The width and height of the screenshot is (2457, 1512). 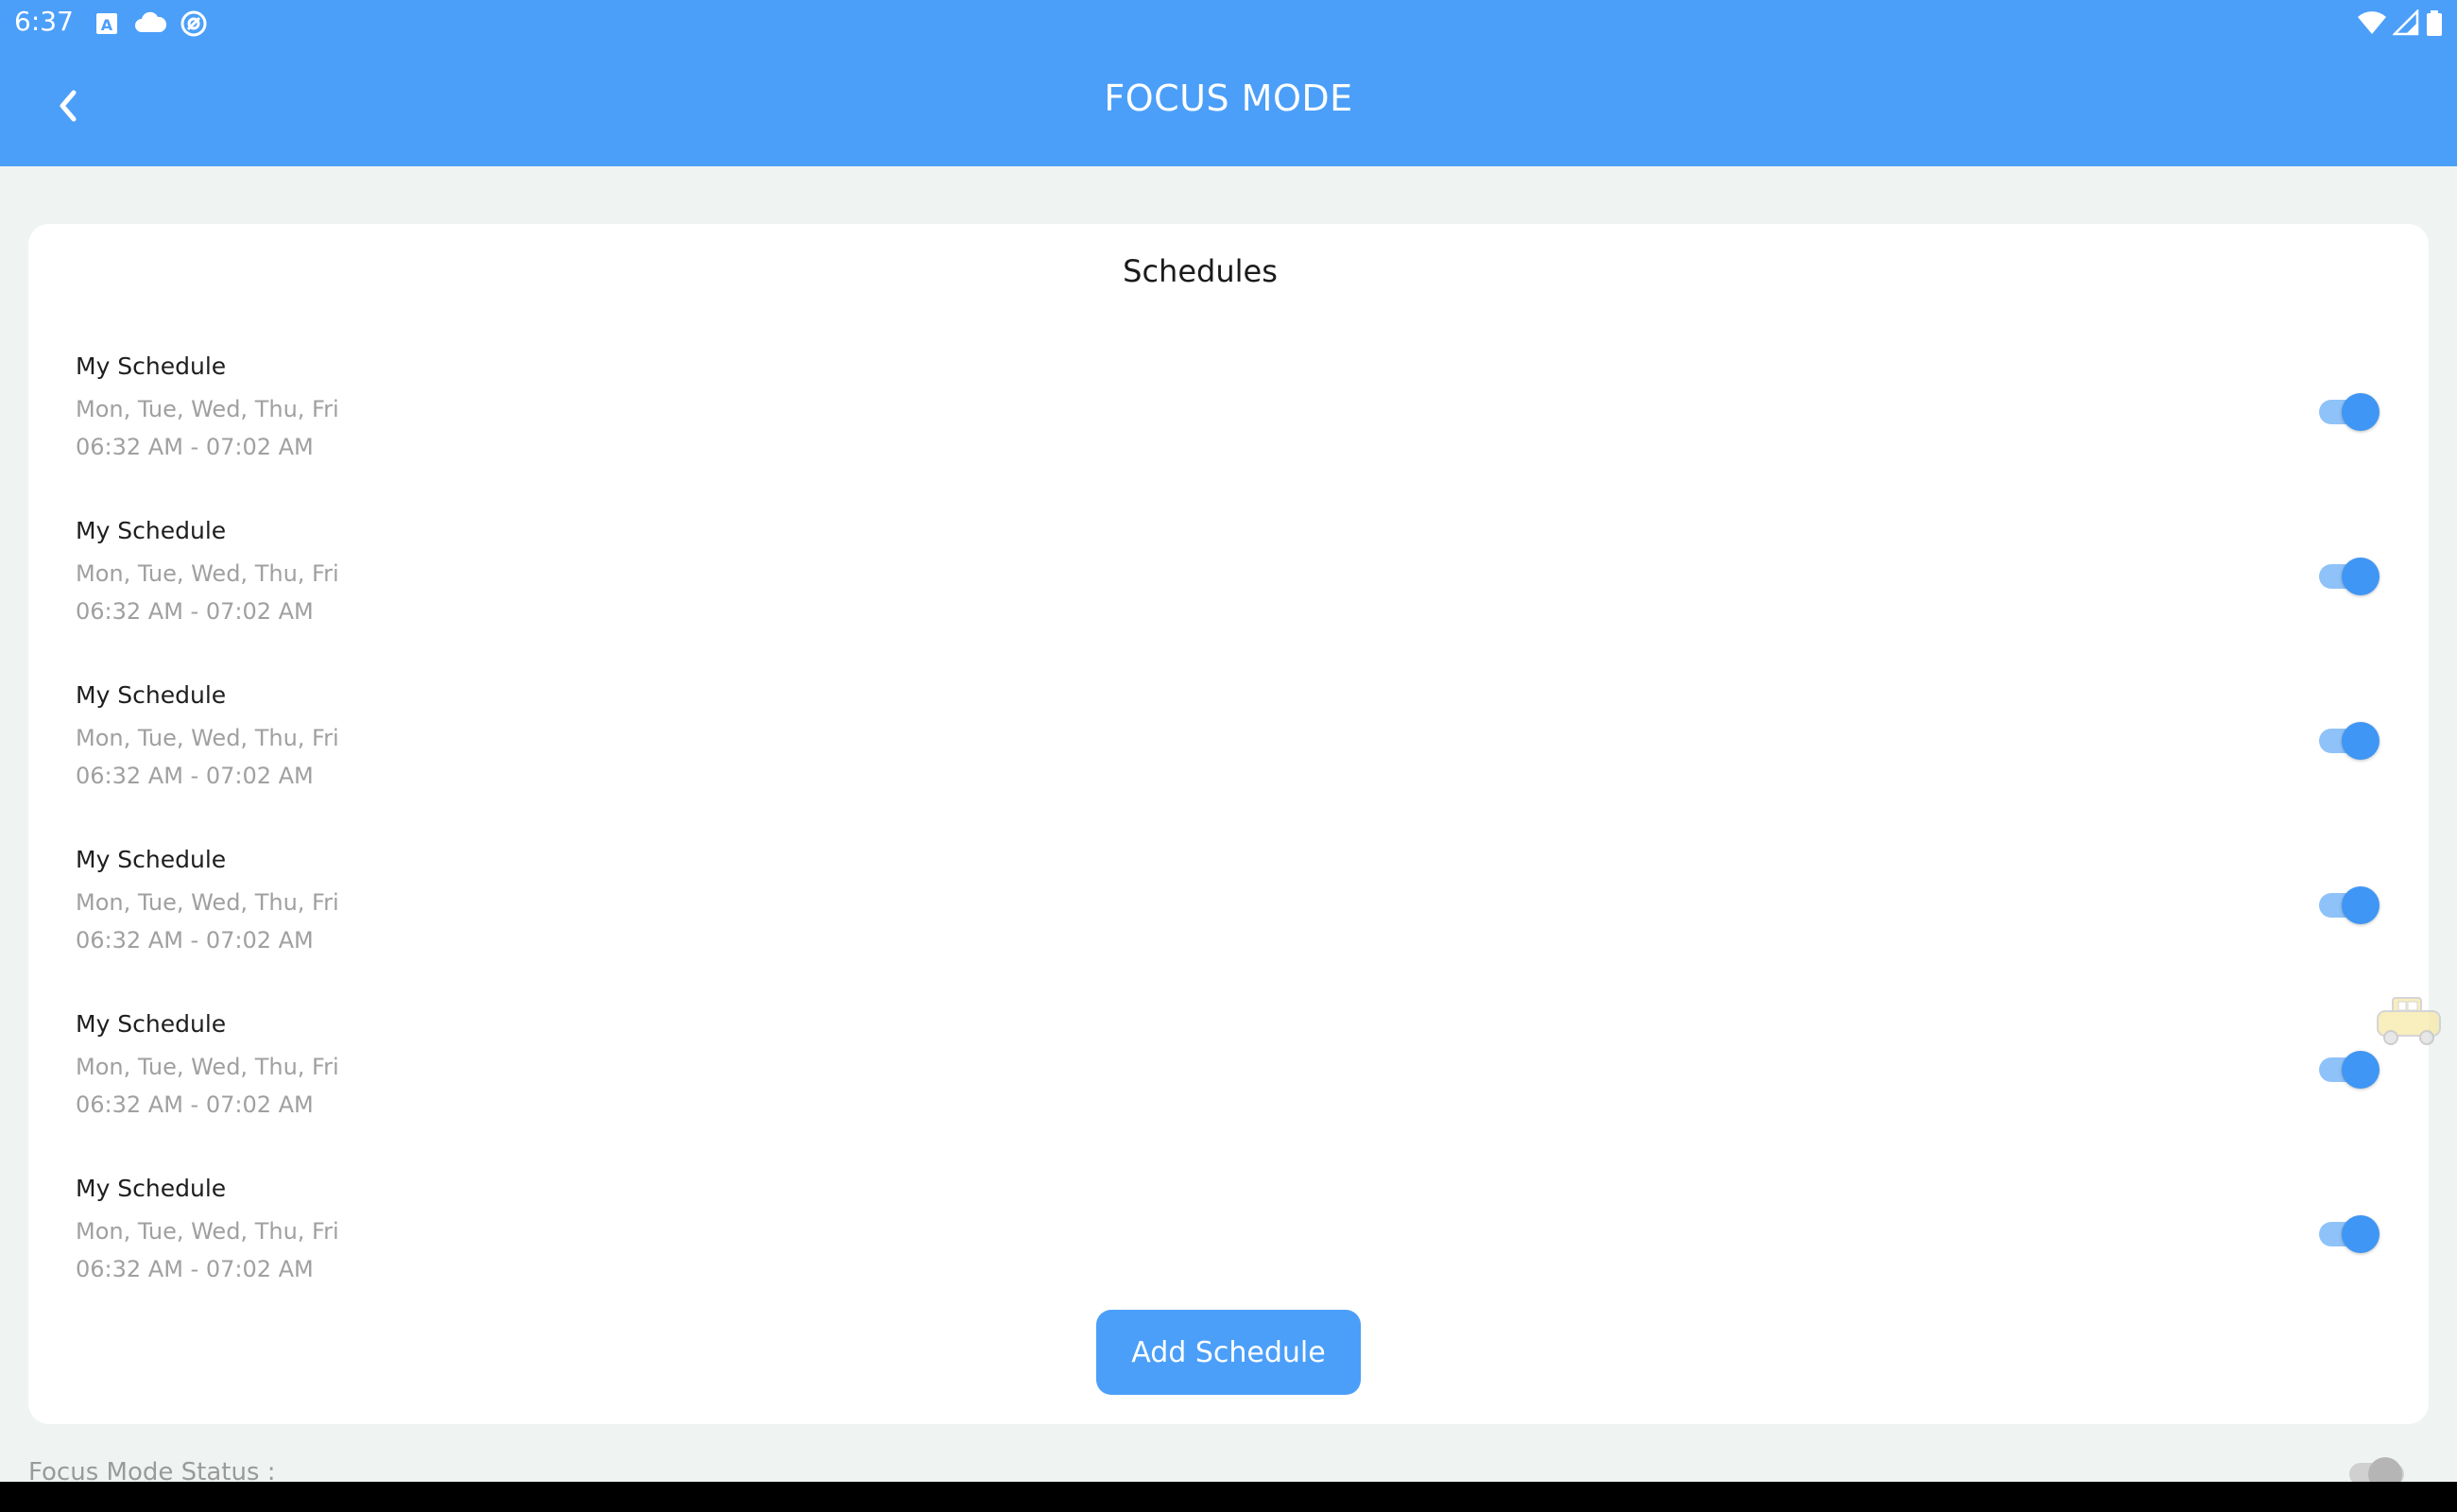 I want to click on cell-signal-icon, so click(x=2406, y=23).